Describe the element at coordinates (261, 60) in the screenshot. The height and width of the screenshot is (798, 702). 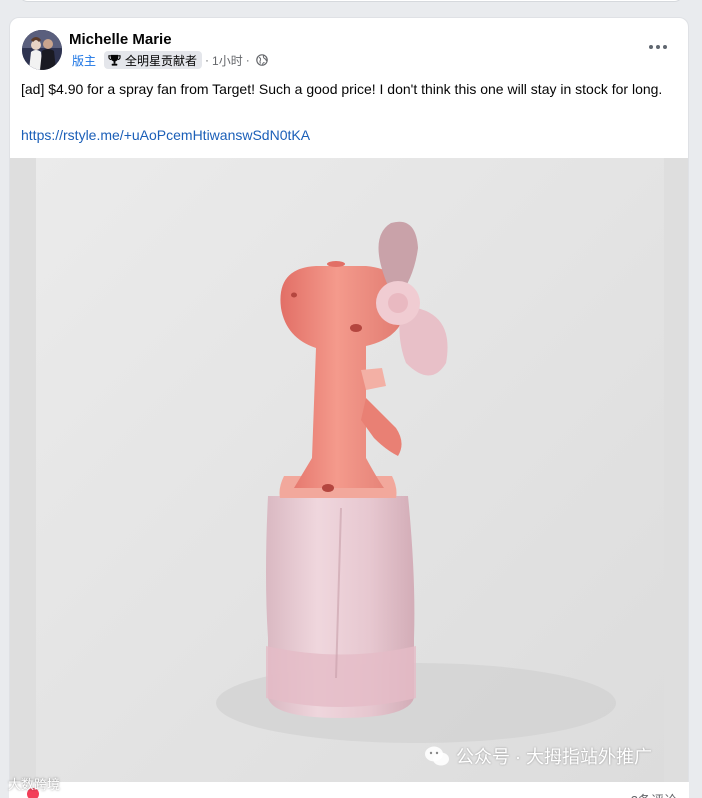
I see `globe-icon` at that location.